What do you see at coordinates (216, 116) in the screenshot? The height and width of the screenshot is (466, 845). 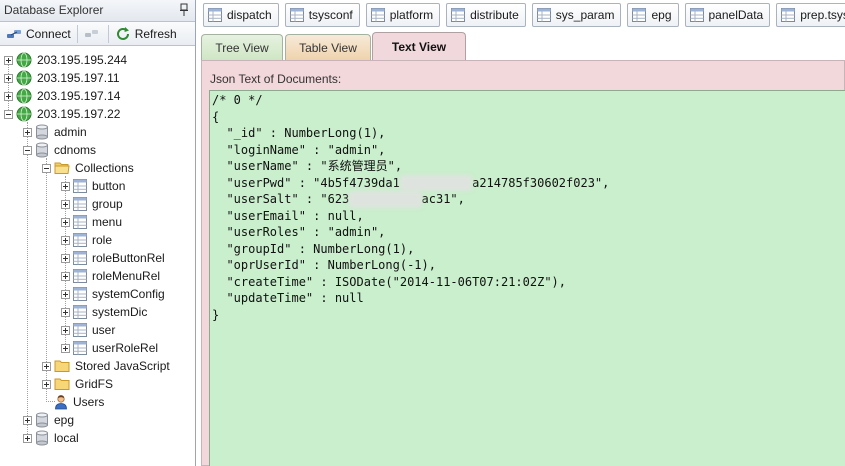 I see `code-line: {` at bounding box center [216, 116].